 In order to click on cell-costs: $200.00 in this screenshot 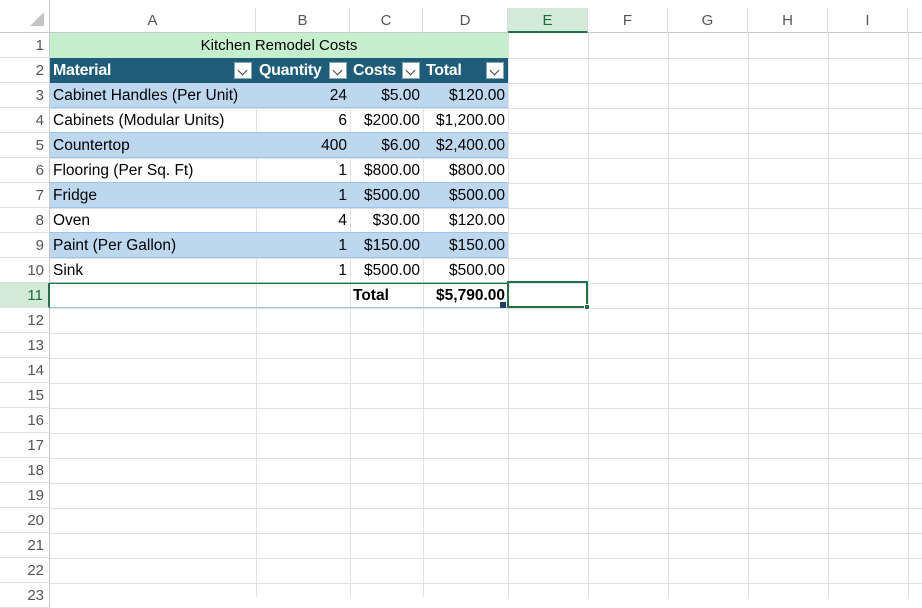, I will do `click(386, 120)`.